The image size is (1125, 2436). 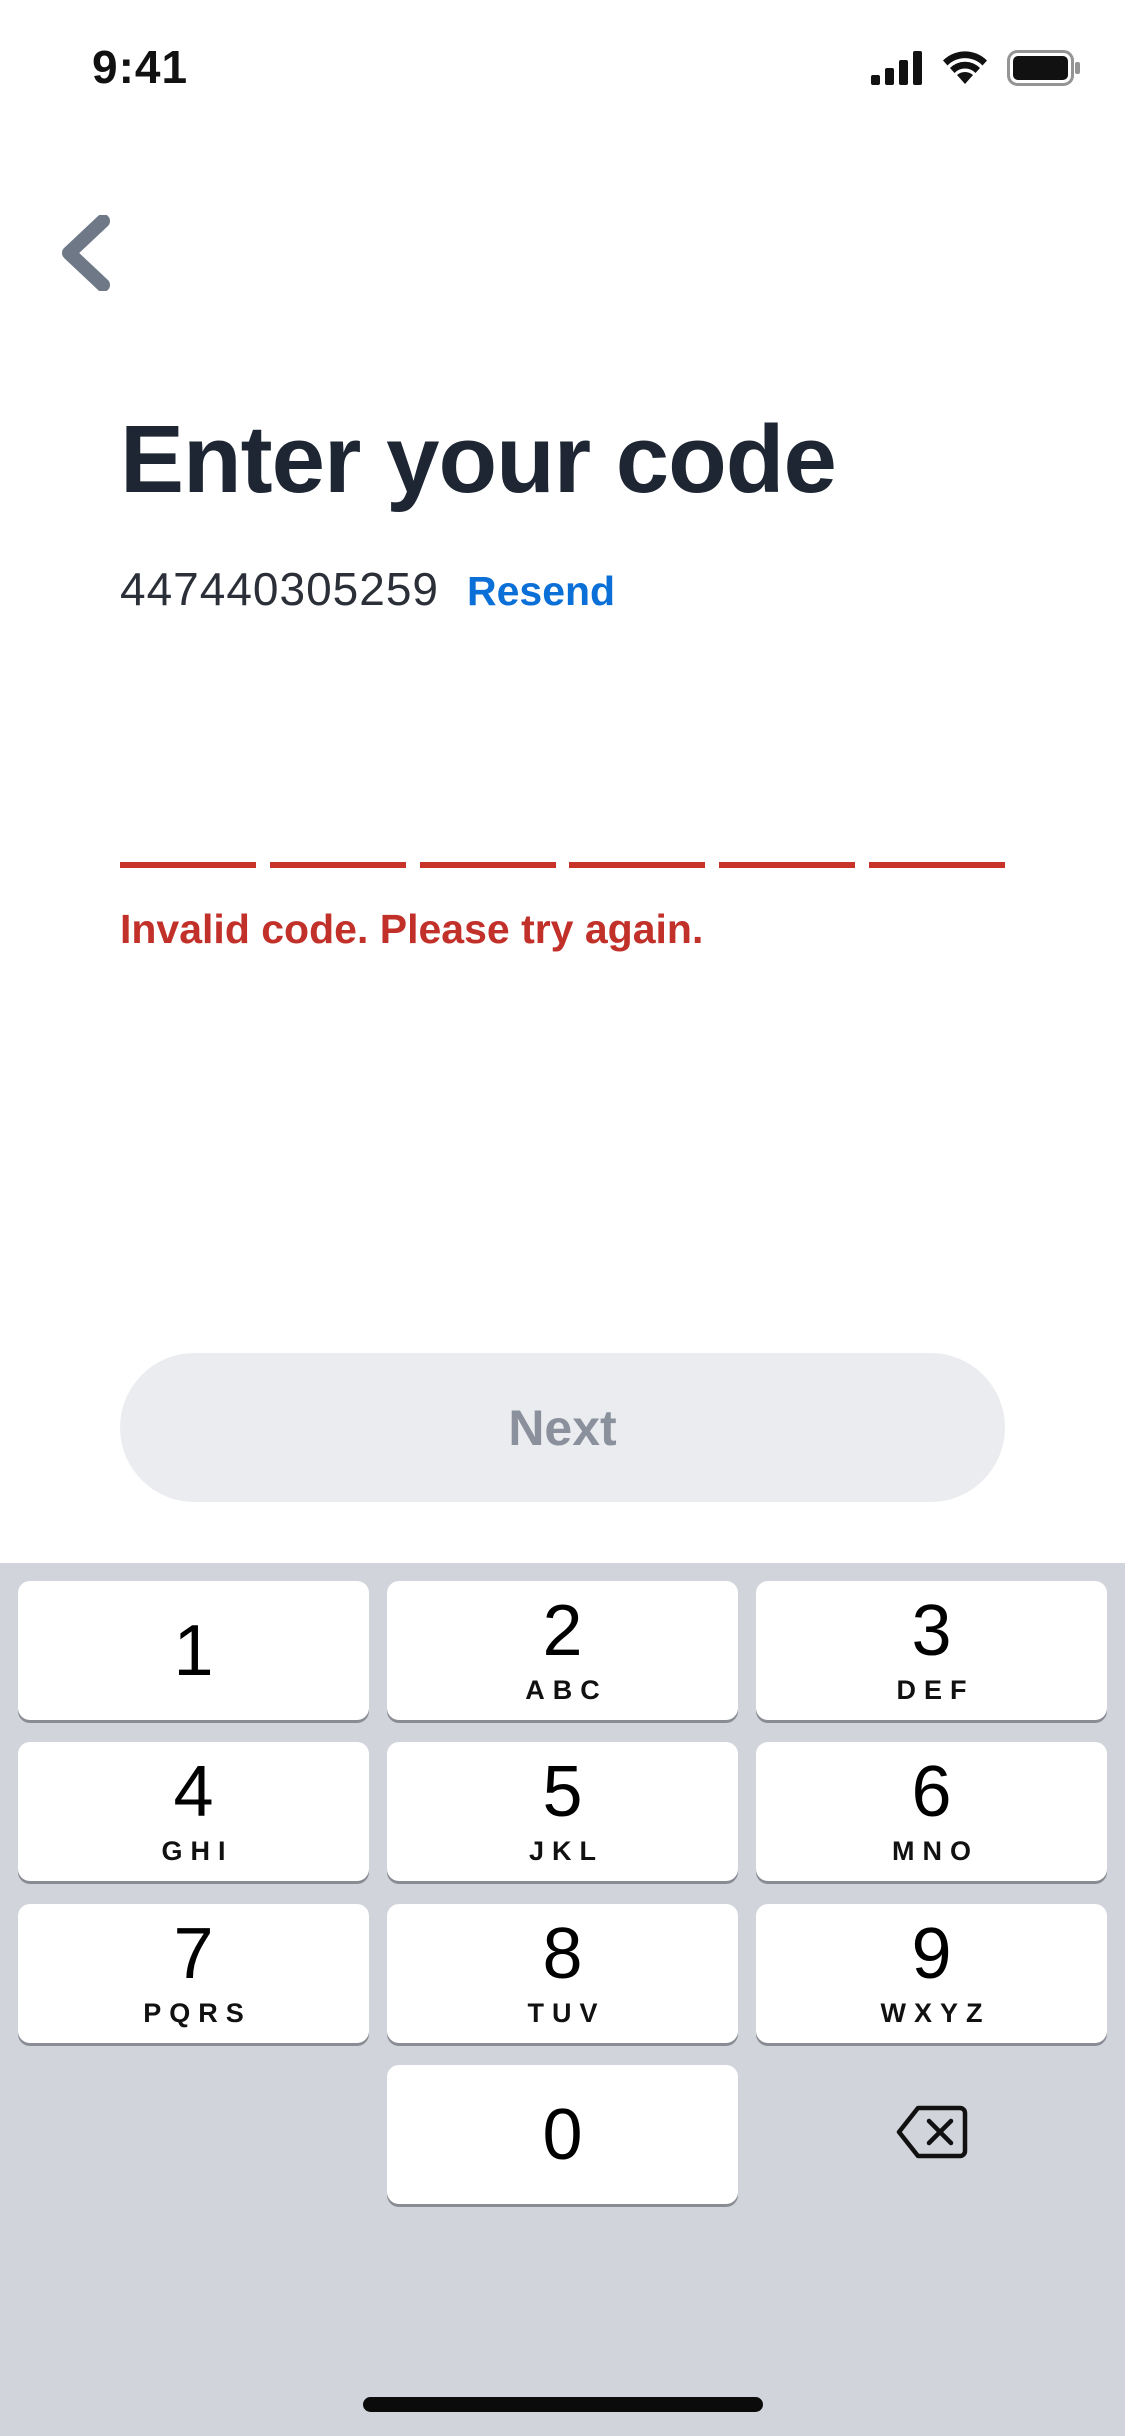 What do you see at coordinates (193, 1954) in the screenshot?
I see `key-digit: 7` at bounding box center [193, 1954].